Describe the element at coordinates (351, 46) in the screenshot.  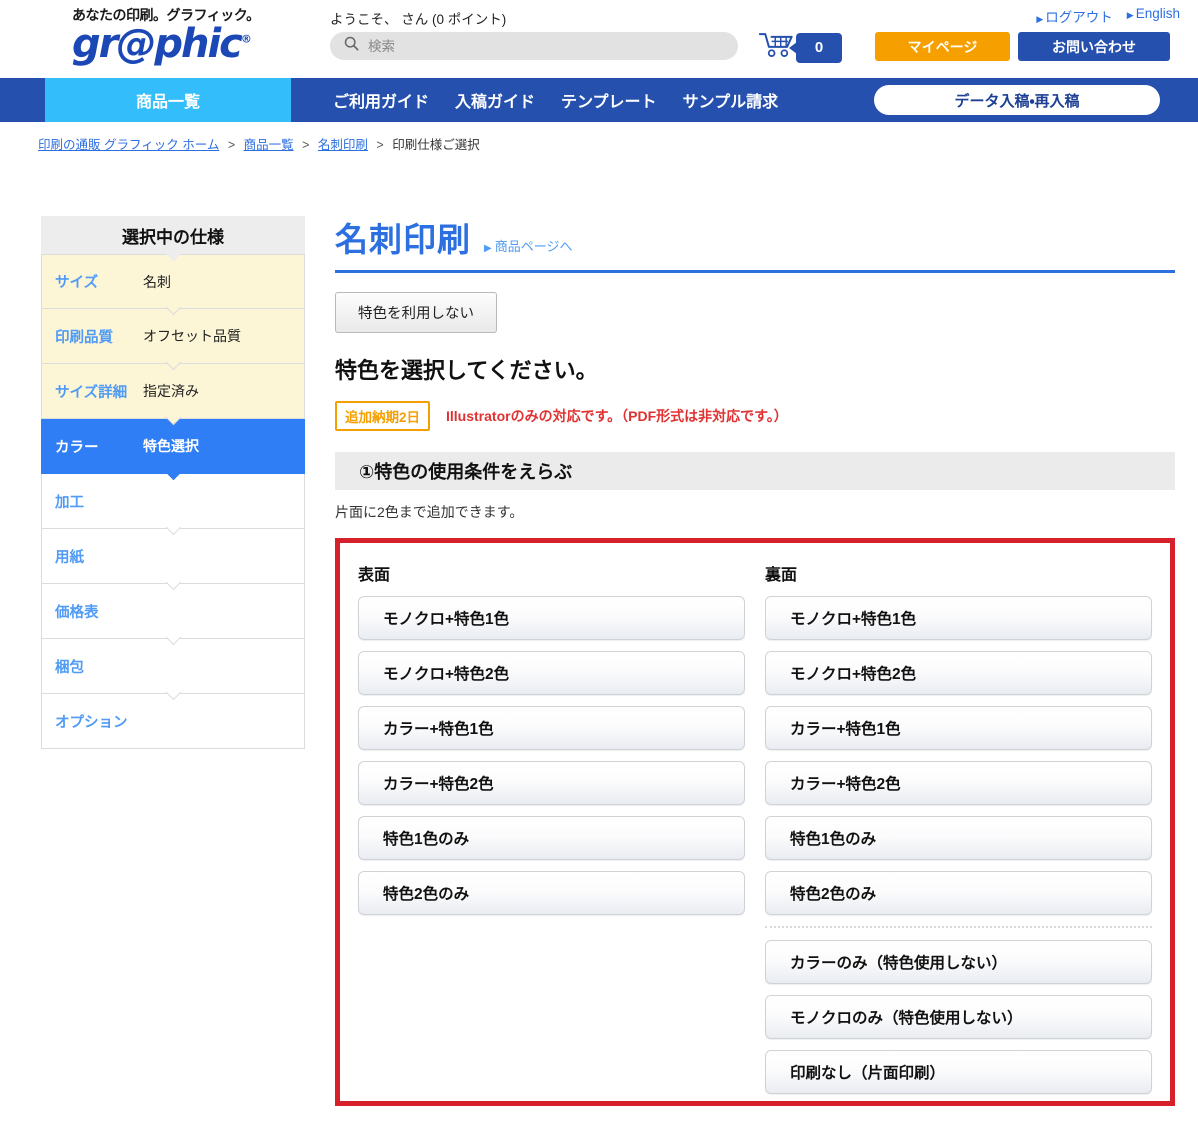
I see `search-icon` at that location.